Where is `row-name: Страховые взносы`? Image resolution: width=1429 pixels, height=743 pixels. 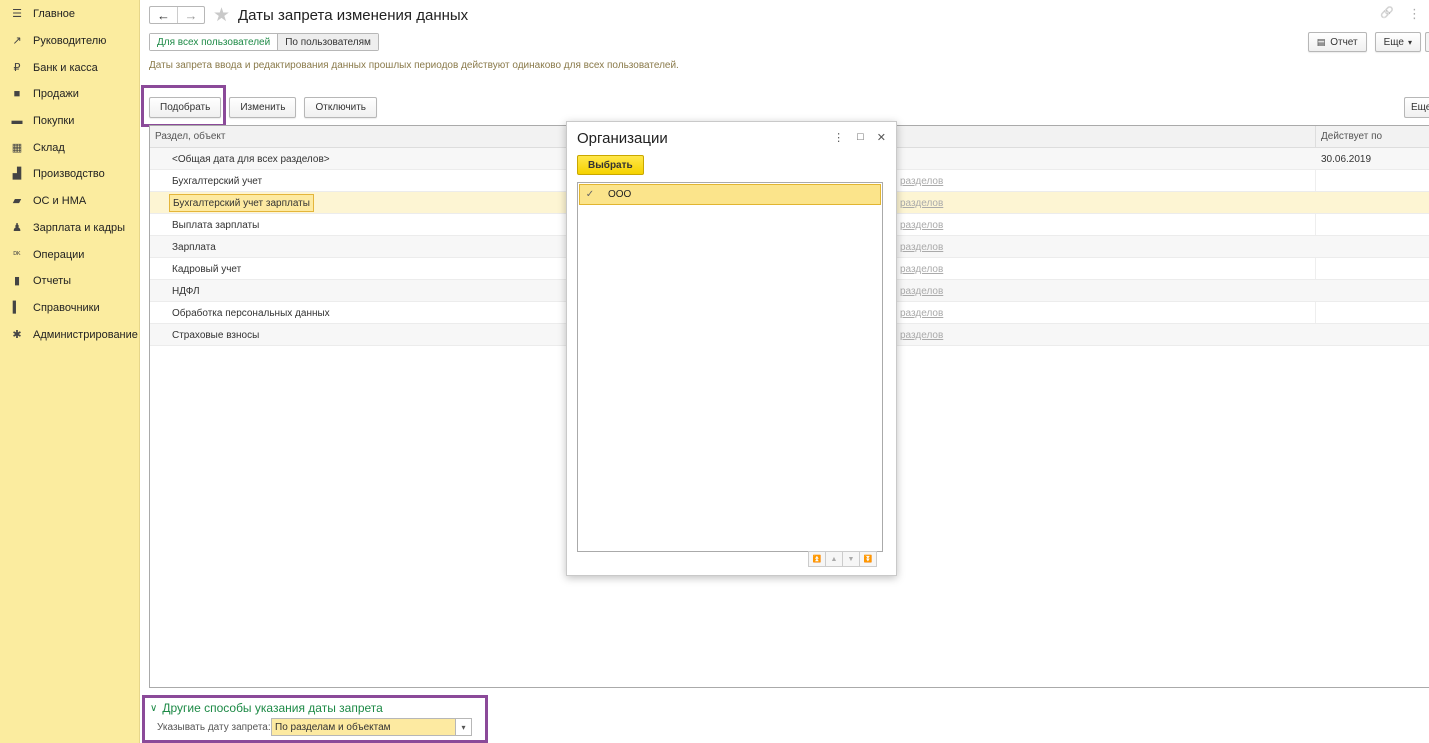
row-name: Страховые взносы is located at coordinates (216, 335).